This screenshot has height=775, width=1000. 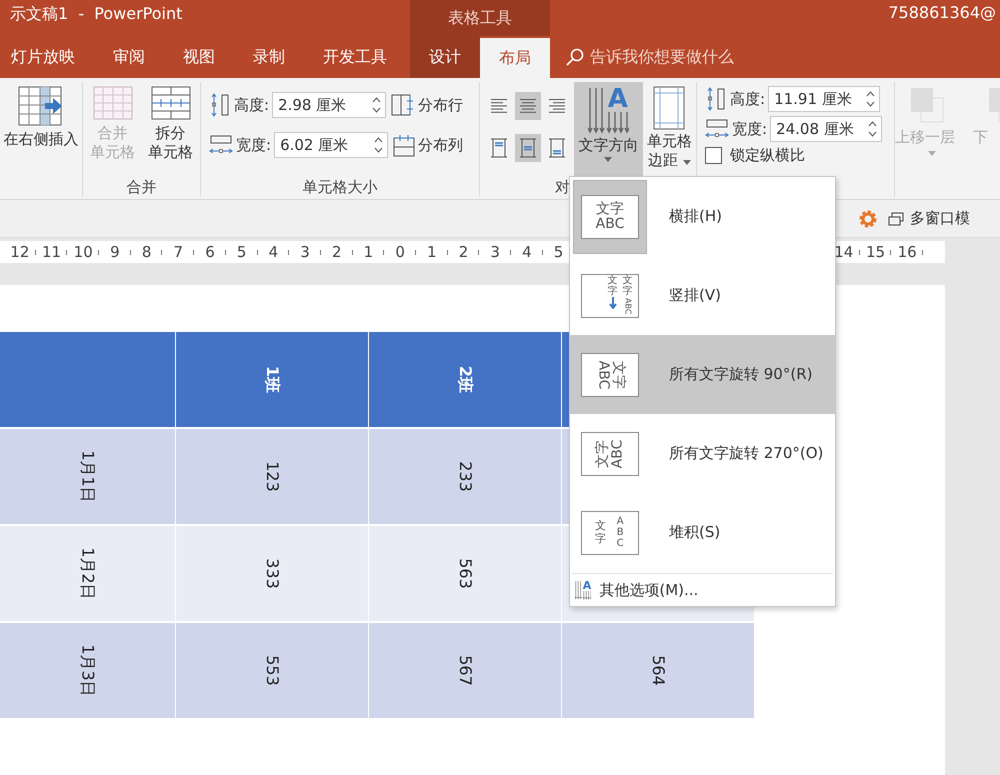 What do you see at coordinates (20, 252) in the screenshot?
I see `ruler-number: 12` at bounding box center [20, 252].